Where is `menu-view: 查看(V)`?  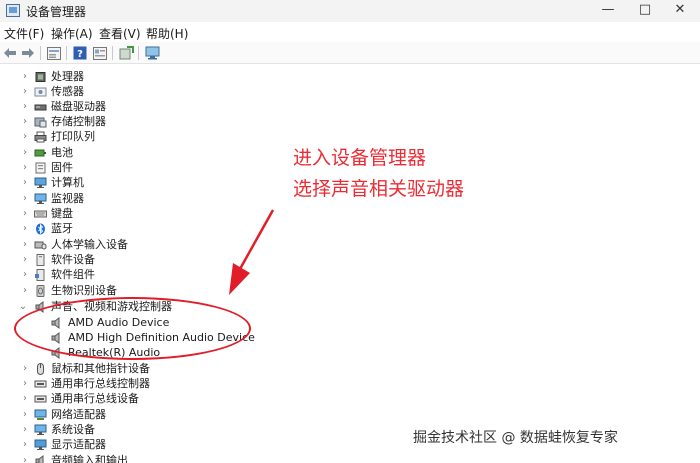 menu-view: 查看(V) is located at coordinates (120, 33).